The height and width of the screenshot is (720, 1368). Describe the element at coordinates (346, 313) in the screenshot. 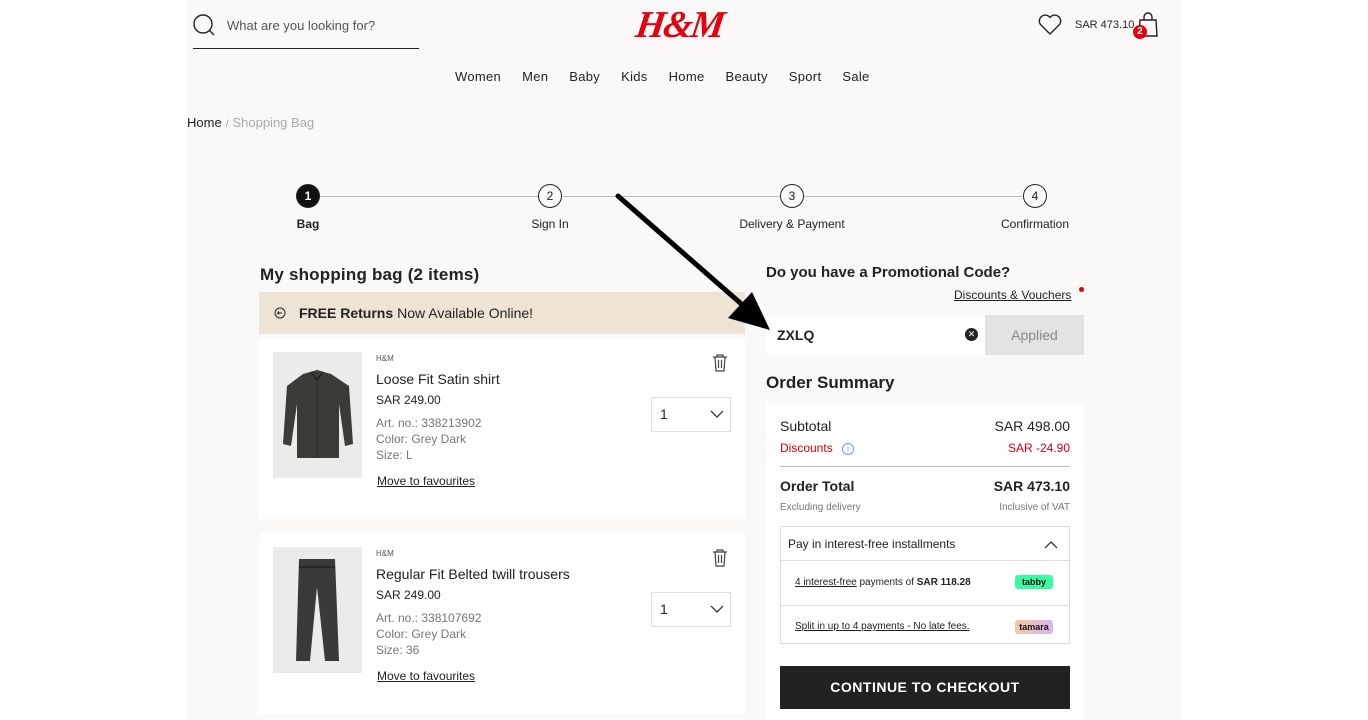

I see `returns-bold: FREE Returns` at that location.